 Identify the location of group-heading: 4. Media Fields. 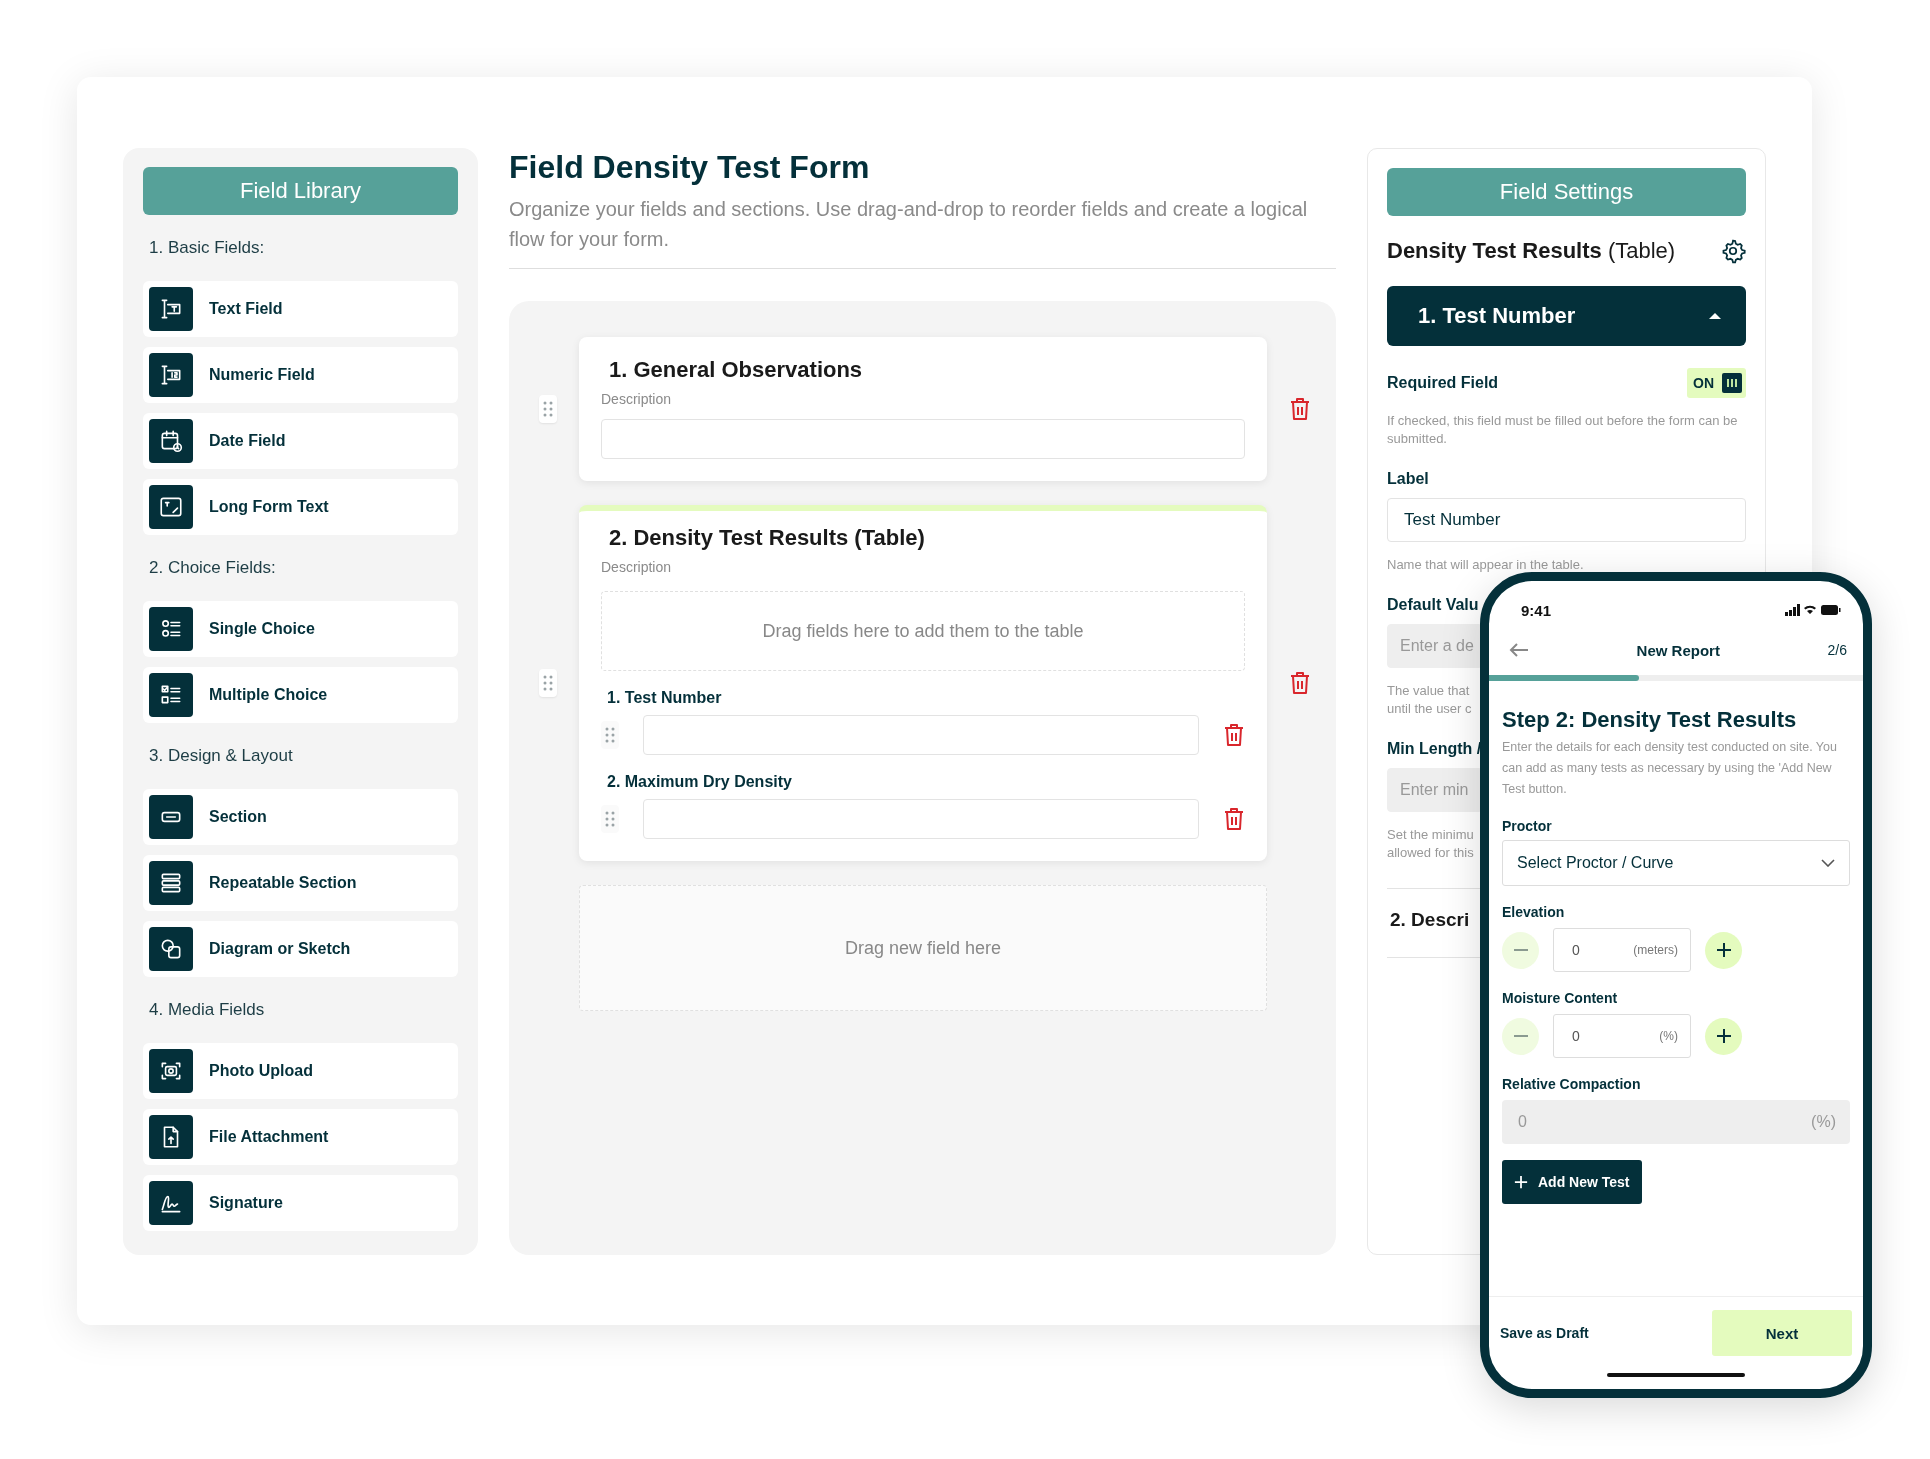
(207, 1010).